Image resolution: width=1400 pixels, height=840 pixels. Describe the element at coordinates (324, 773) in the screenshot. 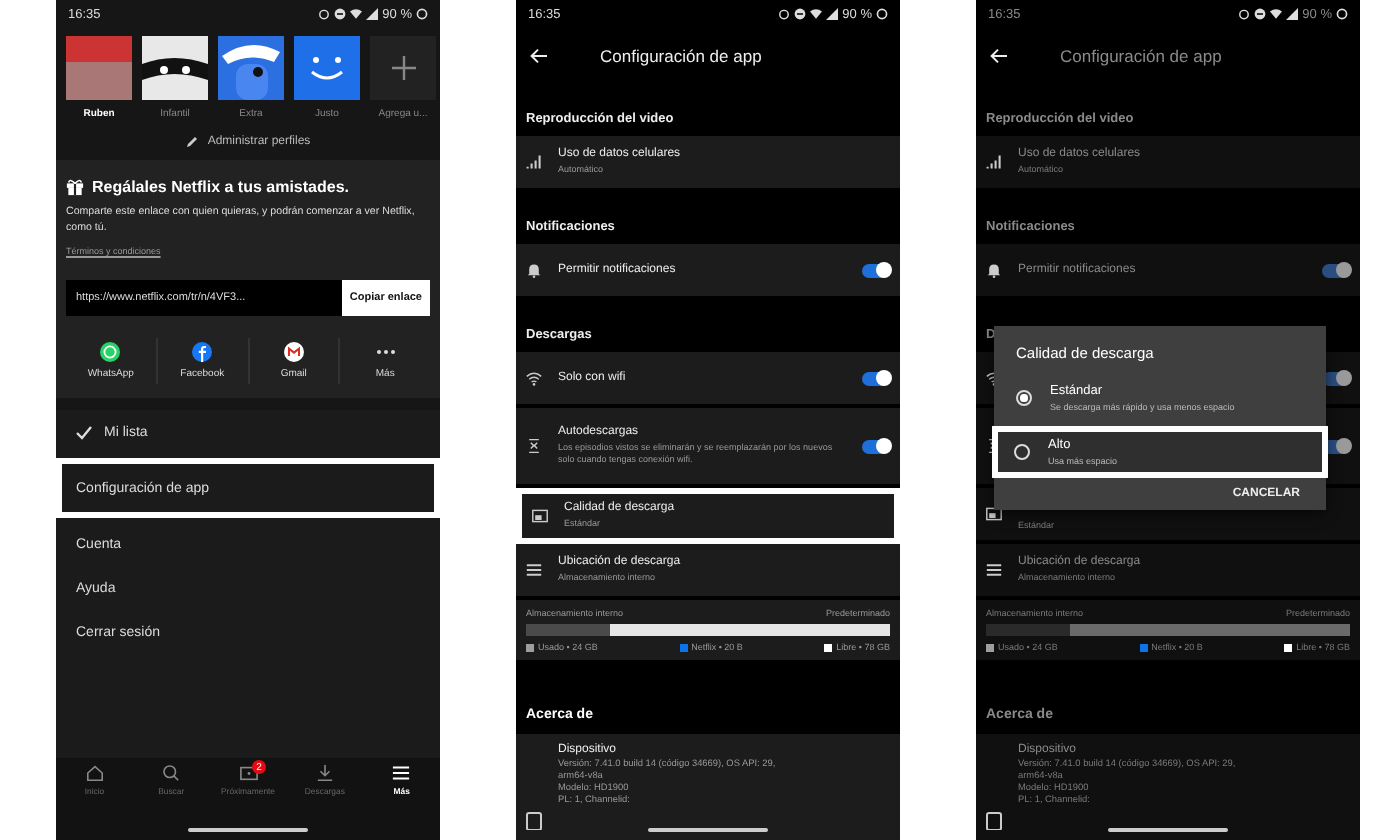

I see `download-icon` at that location.